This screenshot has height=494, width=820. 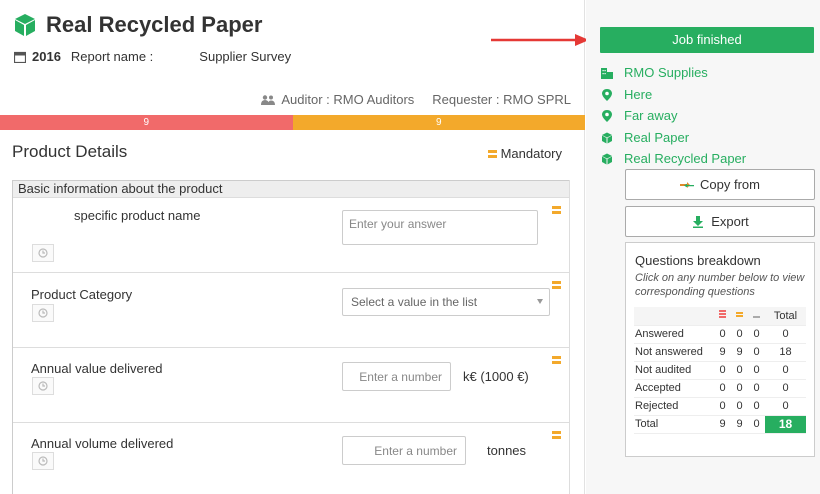 I want to click on calendar-icon, so click(x=20, y=57).